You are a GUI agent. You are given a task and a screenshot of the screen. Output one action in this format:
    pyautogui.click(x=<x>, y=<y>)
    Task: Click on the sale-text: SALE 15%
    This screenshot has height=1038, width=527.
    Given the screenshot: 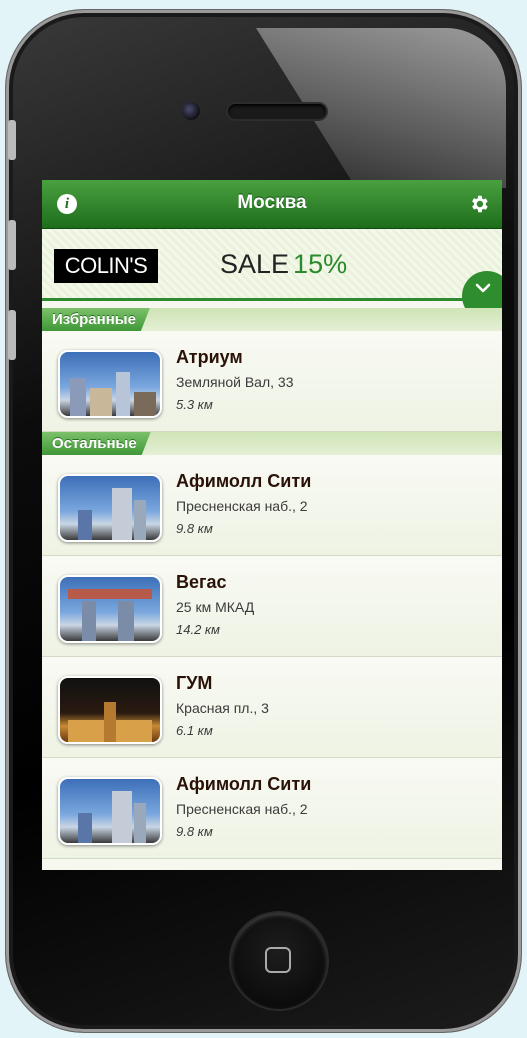 What is the action you would take?
    pyautogui.click(x=283, y=264)
    